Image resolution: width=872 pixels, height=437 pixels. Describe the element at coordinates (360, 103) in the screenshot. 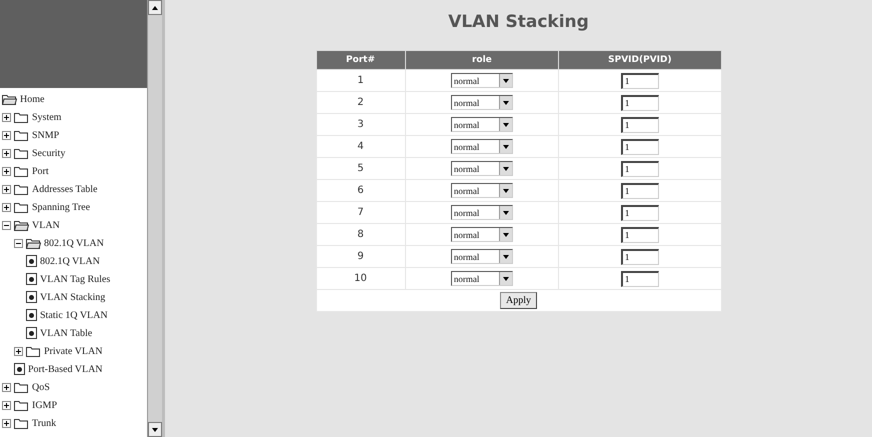

I see `port-cell: 2` at that location.